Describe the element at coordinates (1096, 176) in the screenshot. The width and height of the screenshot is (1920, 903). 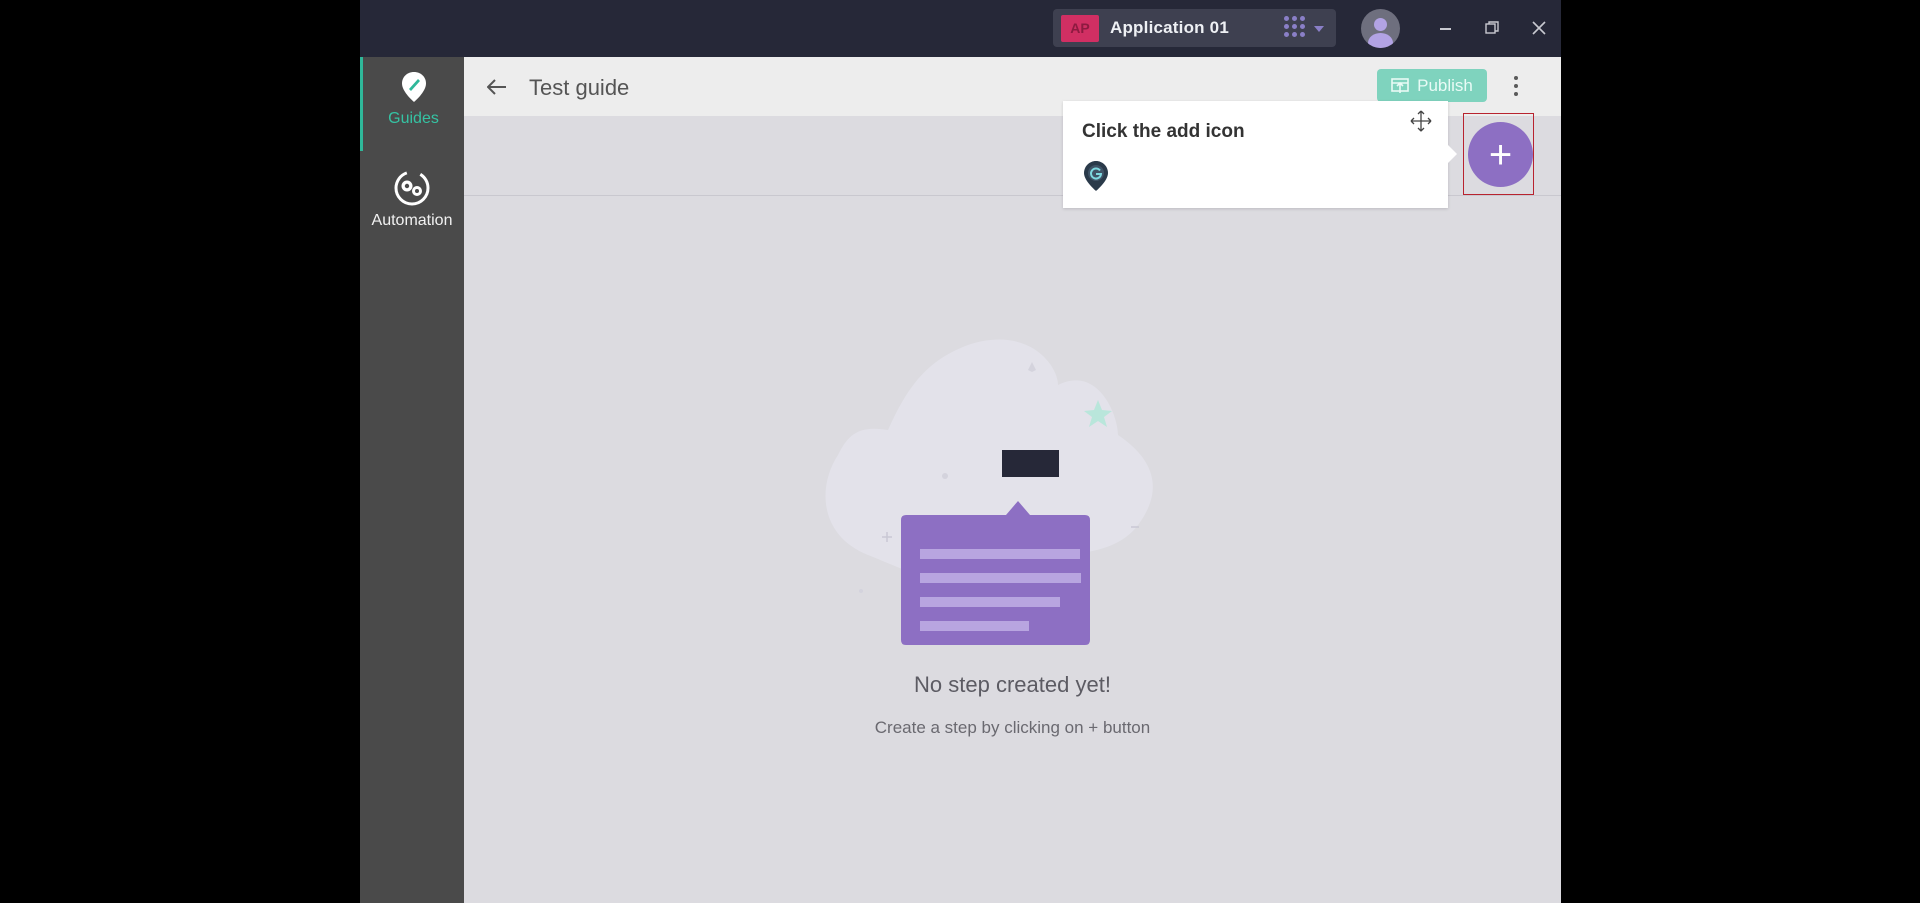
I see `brand-logo-icon` at that location.